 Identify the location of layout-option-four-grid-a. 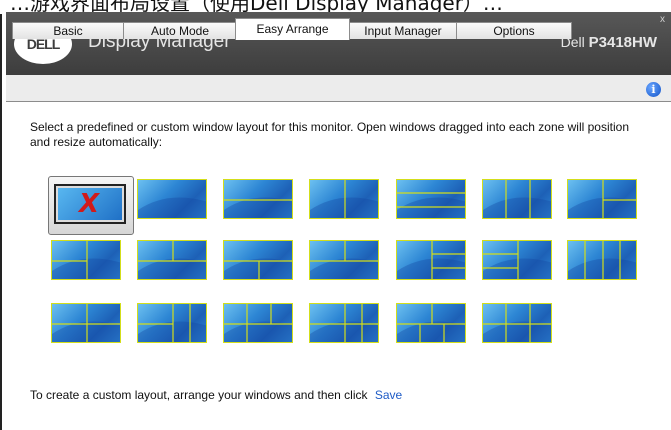
(86, 323).